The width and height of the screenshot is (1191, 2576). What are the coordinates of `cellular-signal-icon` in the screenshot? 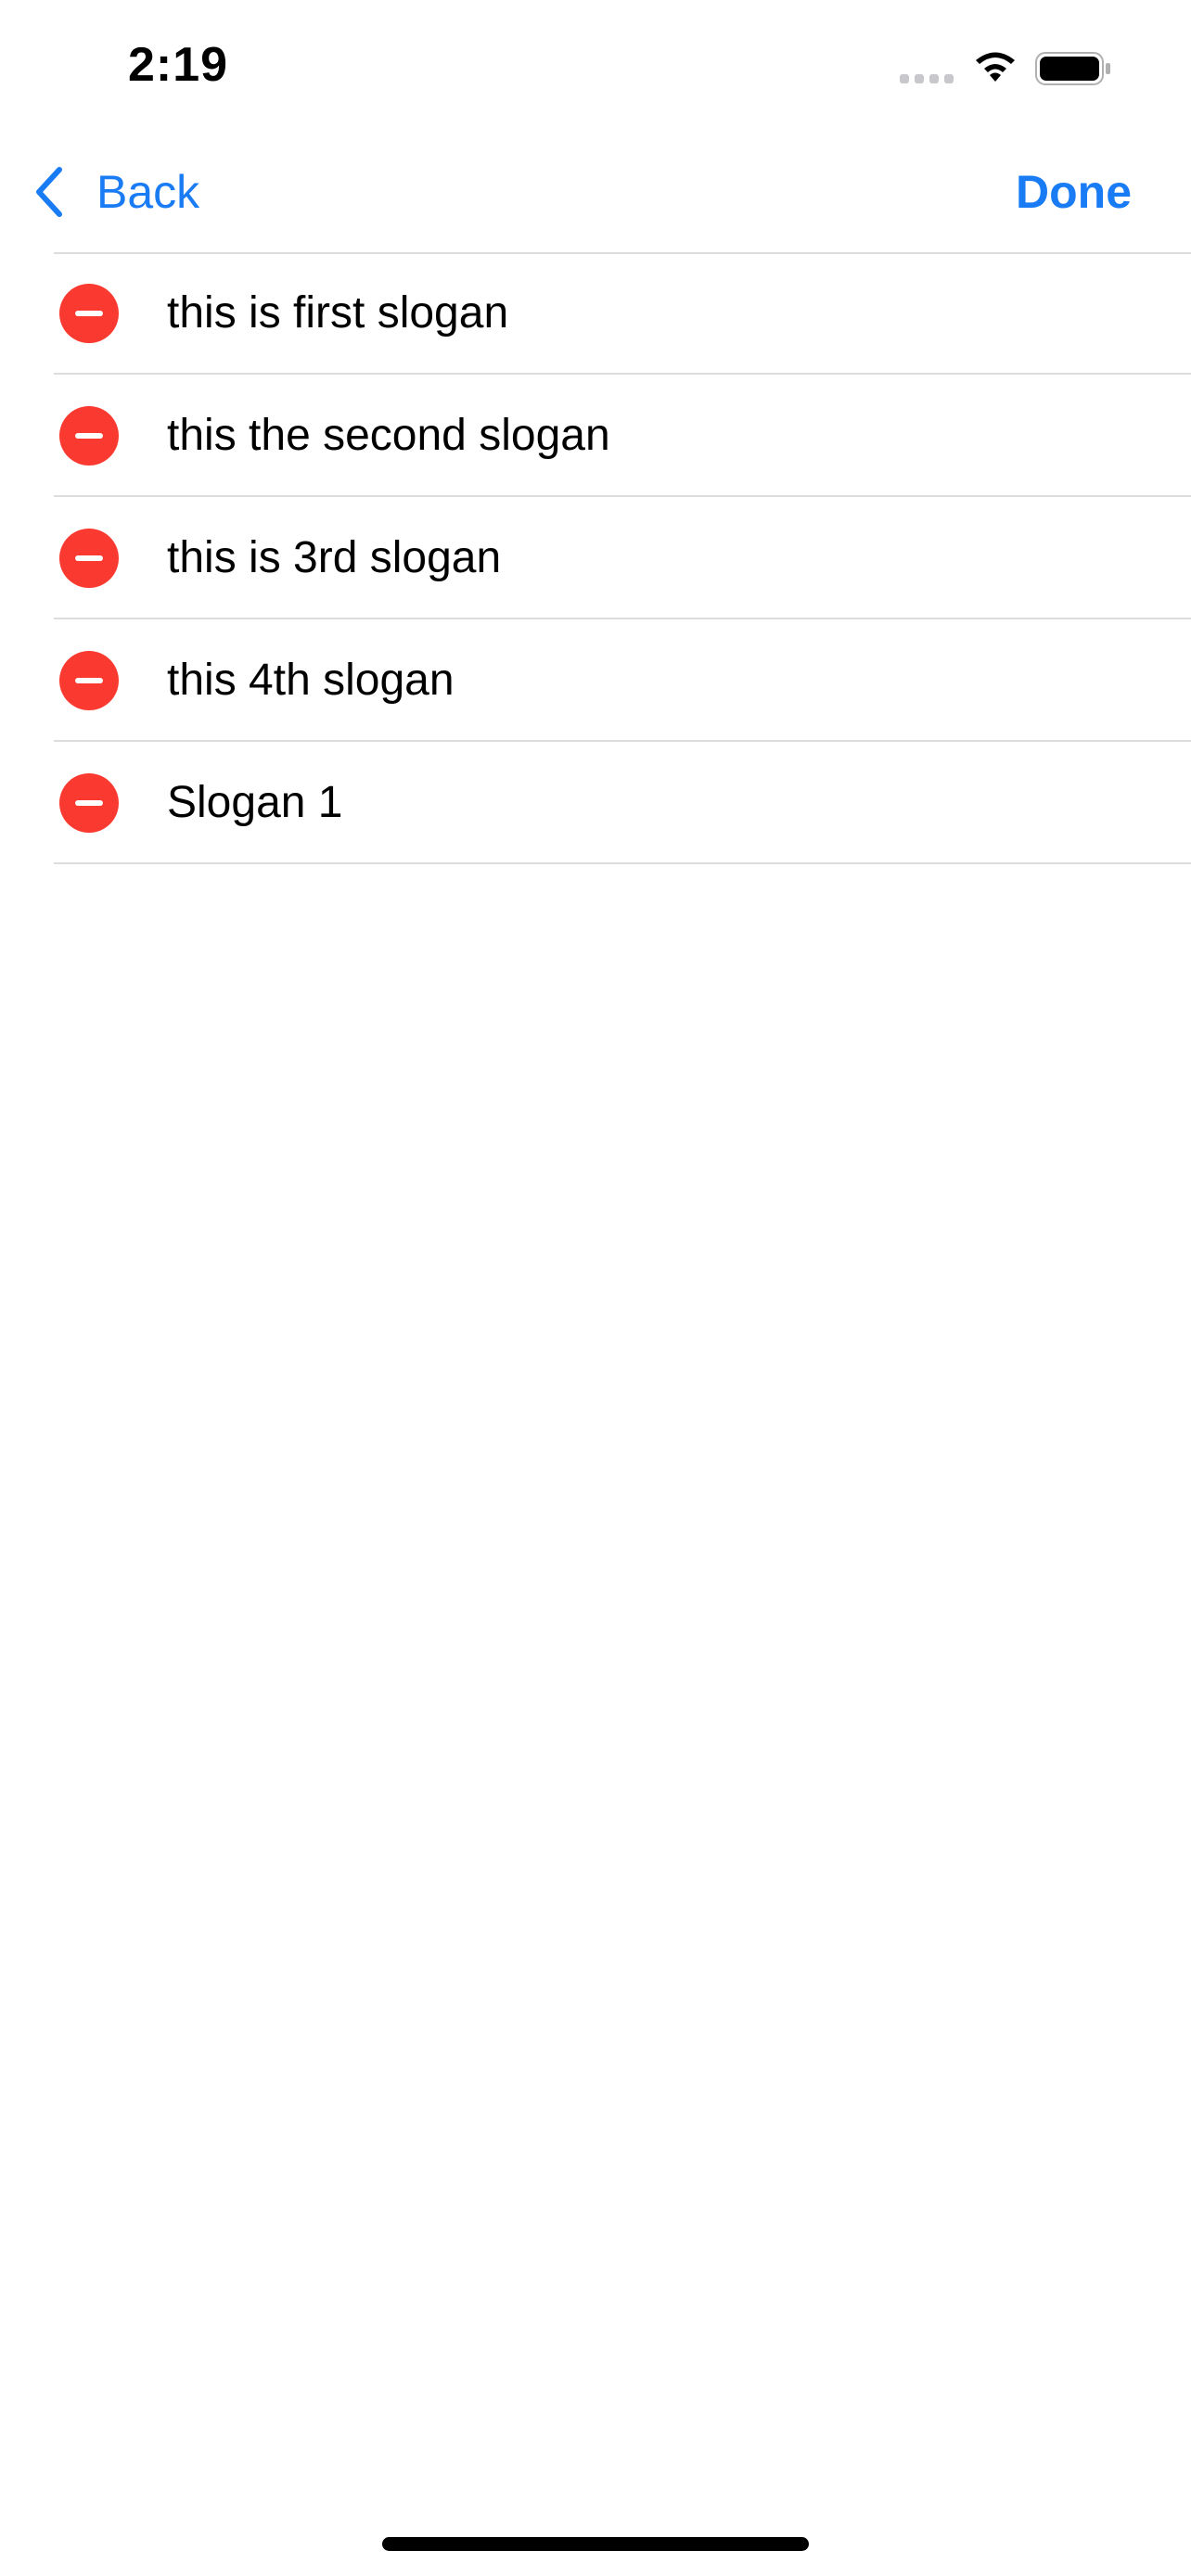 It's located at (927, 79).